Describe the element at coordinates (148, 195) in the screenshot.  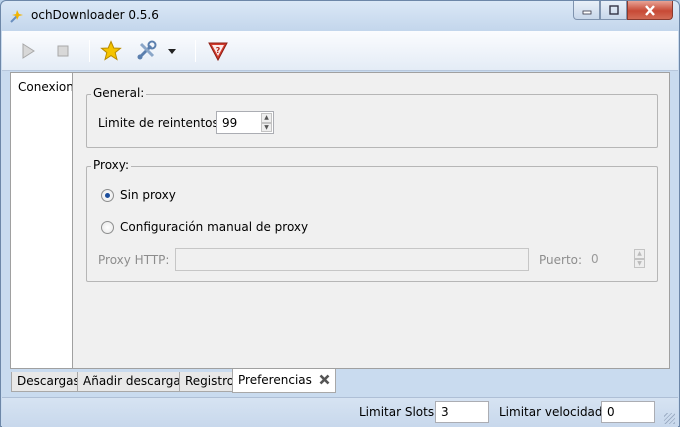
I see `no-proxy-label: Sin proxy` at that location.